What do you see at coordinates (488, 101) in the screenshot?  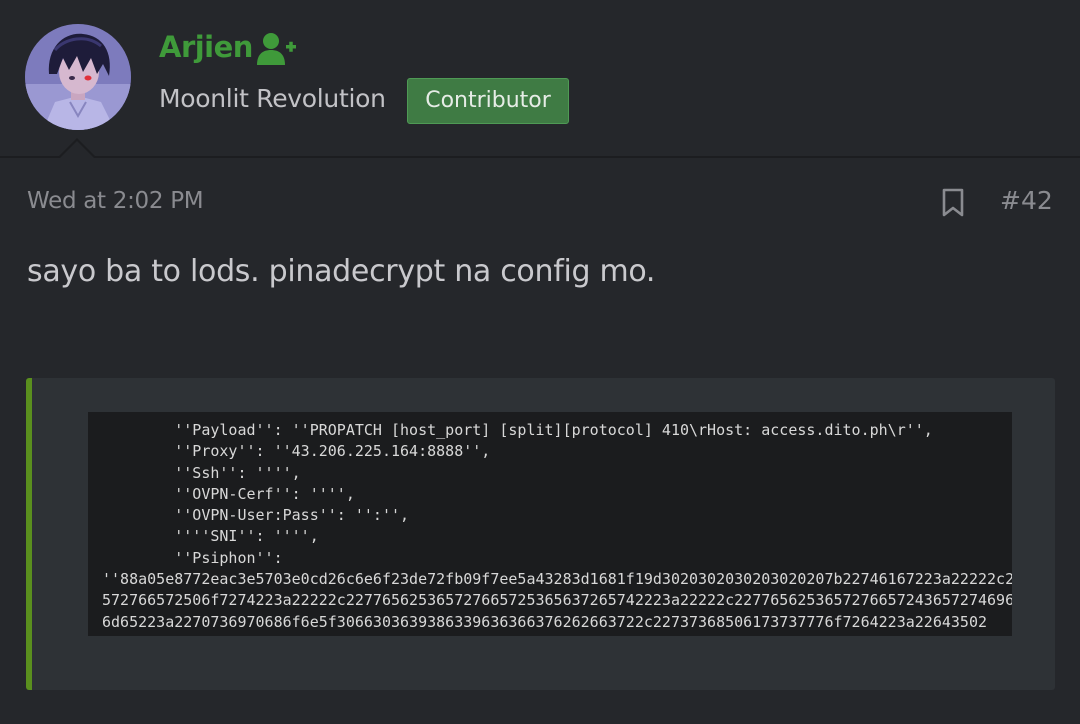 I see `contributor-badge: Contributor` at bounding box center [488, 101].